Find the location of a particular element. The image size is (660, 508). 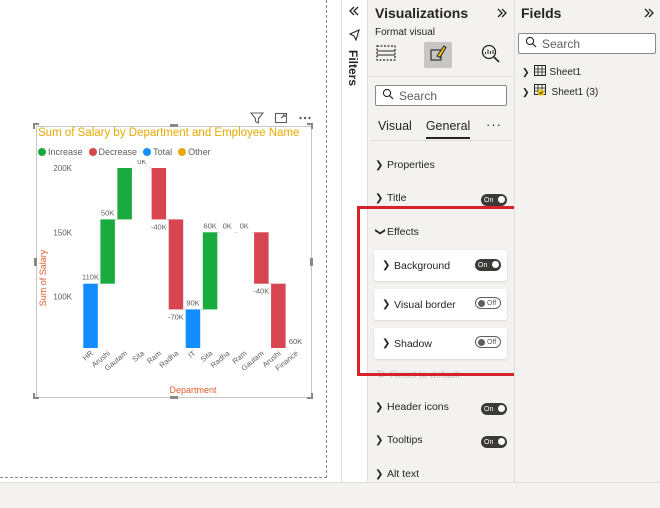

send-arrow-icon is located at coordinates (354, 37).